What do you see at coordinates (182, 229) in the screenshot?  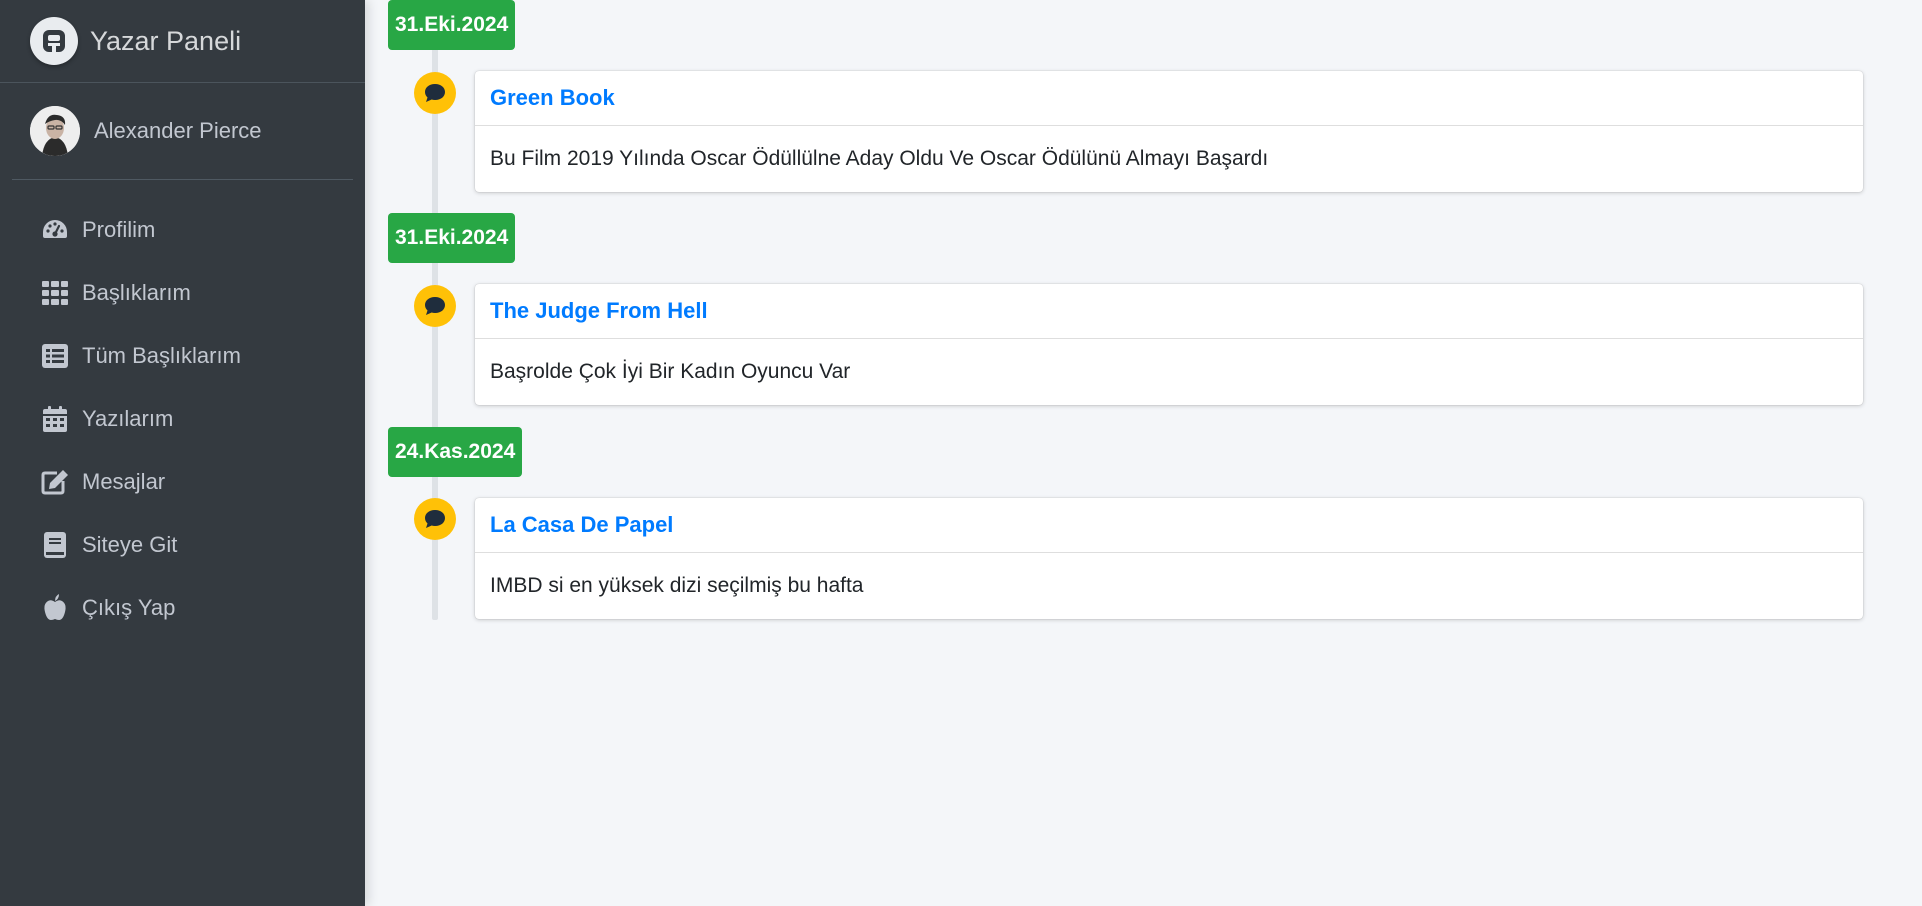 I see `sidebar-item-profilim: Profilim` at bounding box center [182, 229].